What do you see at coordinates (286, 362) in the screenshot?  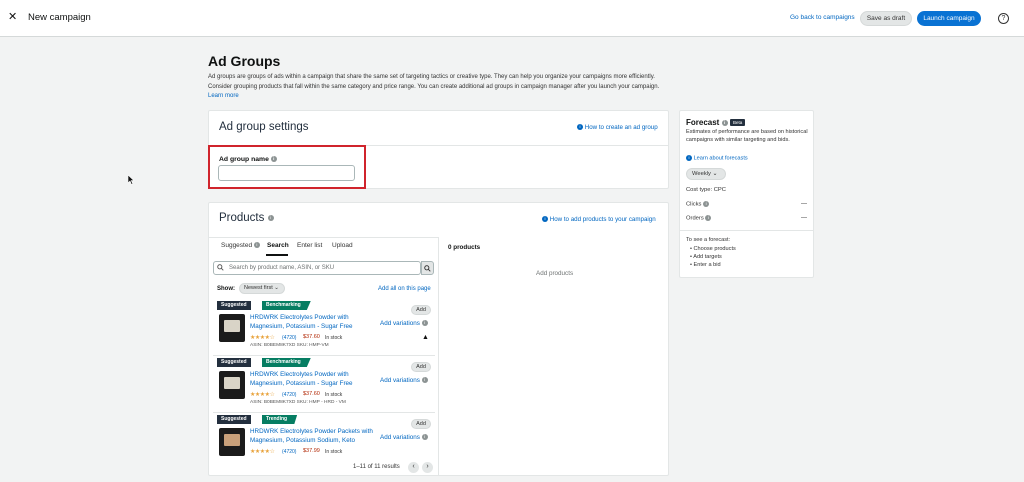 I see `benchmarking-badge: Benchmarking` at bounding box center [286, 362].